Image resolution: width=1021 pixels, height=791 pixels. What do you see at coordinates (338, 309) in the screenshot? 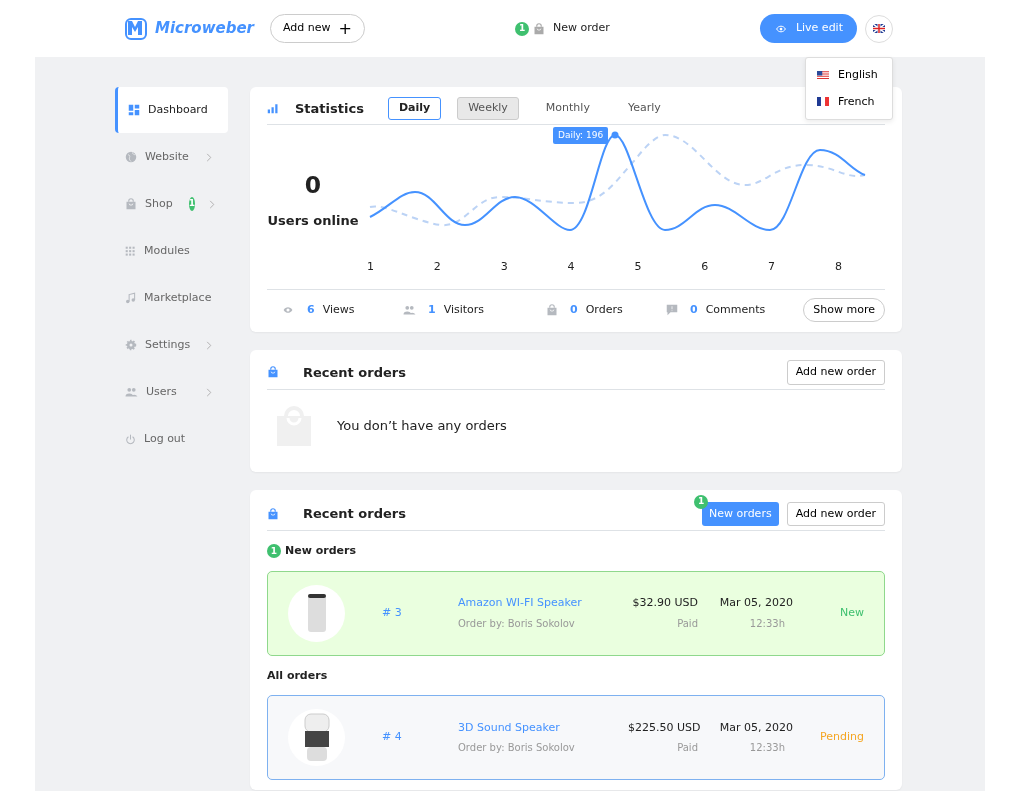
I see `stat-label: Views` at bounding box center [338, 309].